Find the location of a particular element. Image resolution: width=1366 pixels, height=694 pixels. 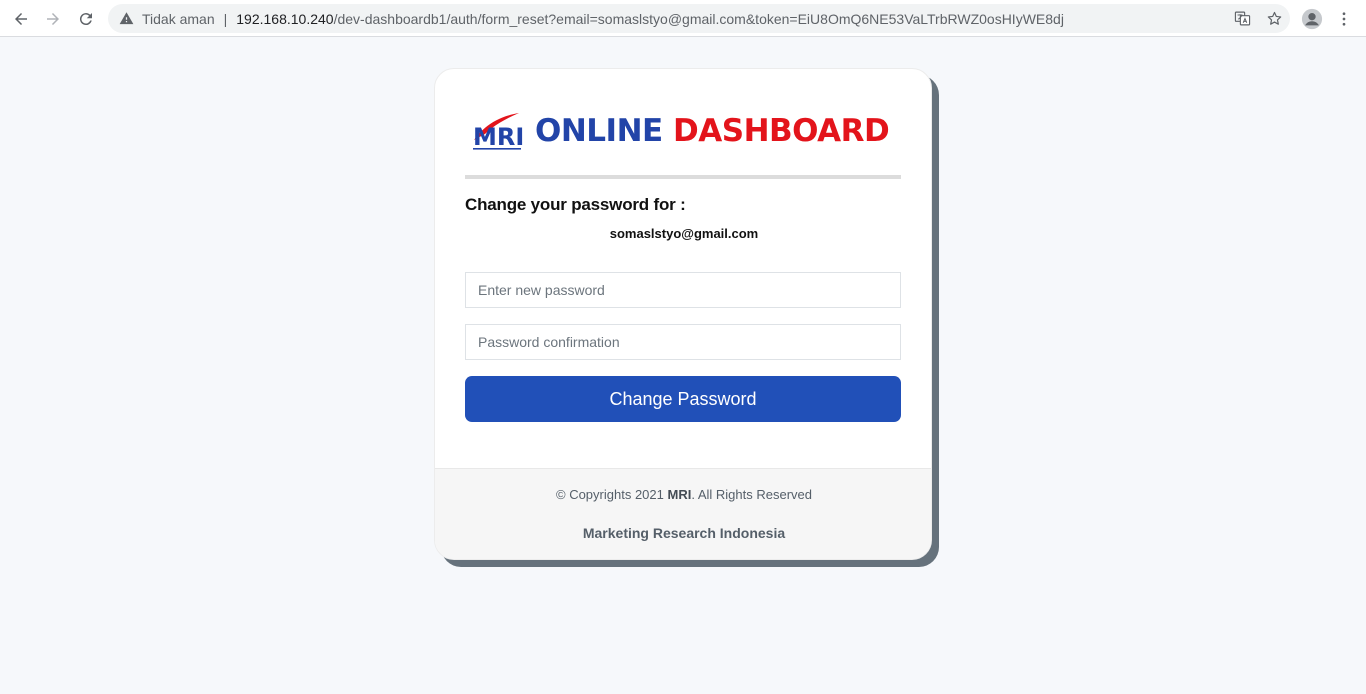

mri-logo-icon: MRI is located at coordinates (498, 132).